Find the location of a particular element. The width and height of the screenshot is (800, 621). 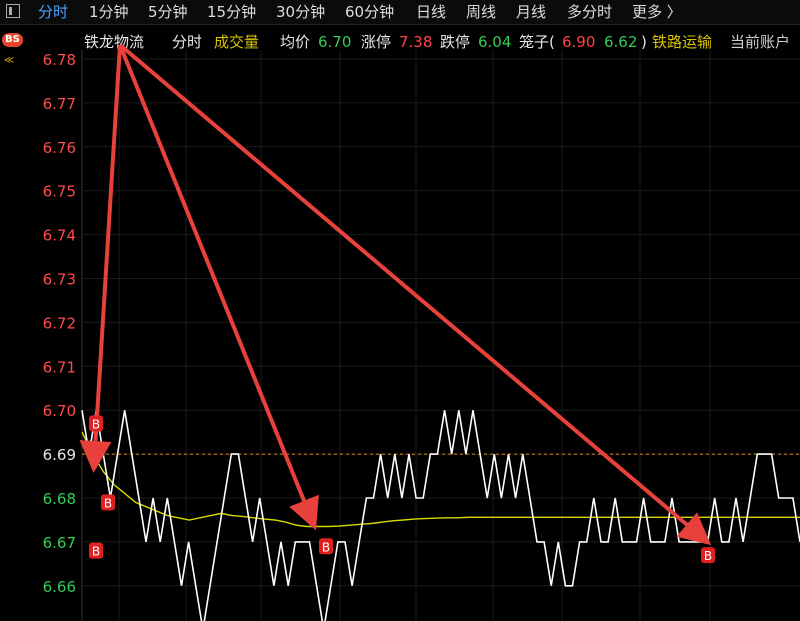

y-tick-label: 6.74 is located at coordinates (59, 236).